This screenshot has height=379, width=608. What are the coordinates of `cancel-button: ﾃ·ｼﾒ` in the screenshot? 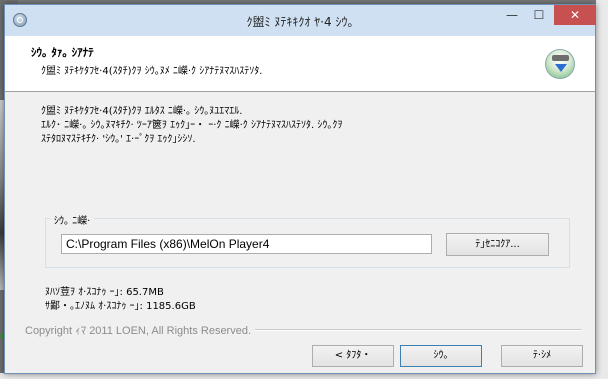 It's located at (542, 356).